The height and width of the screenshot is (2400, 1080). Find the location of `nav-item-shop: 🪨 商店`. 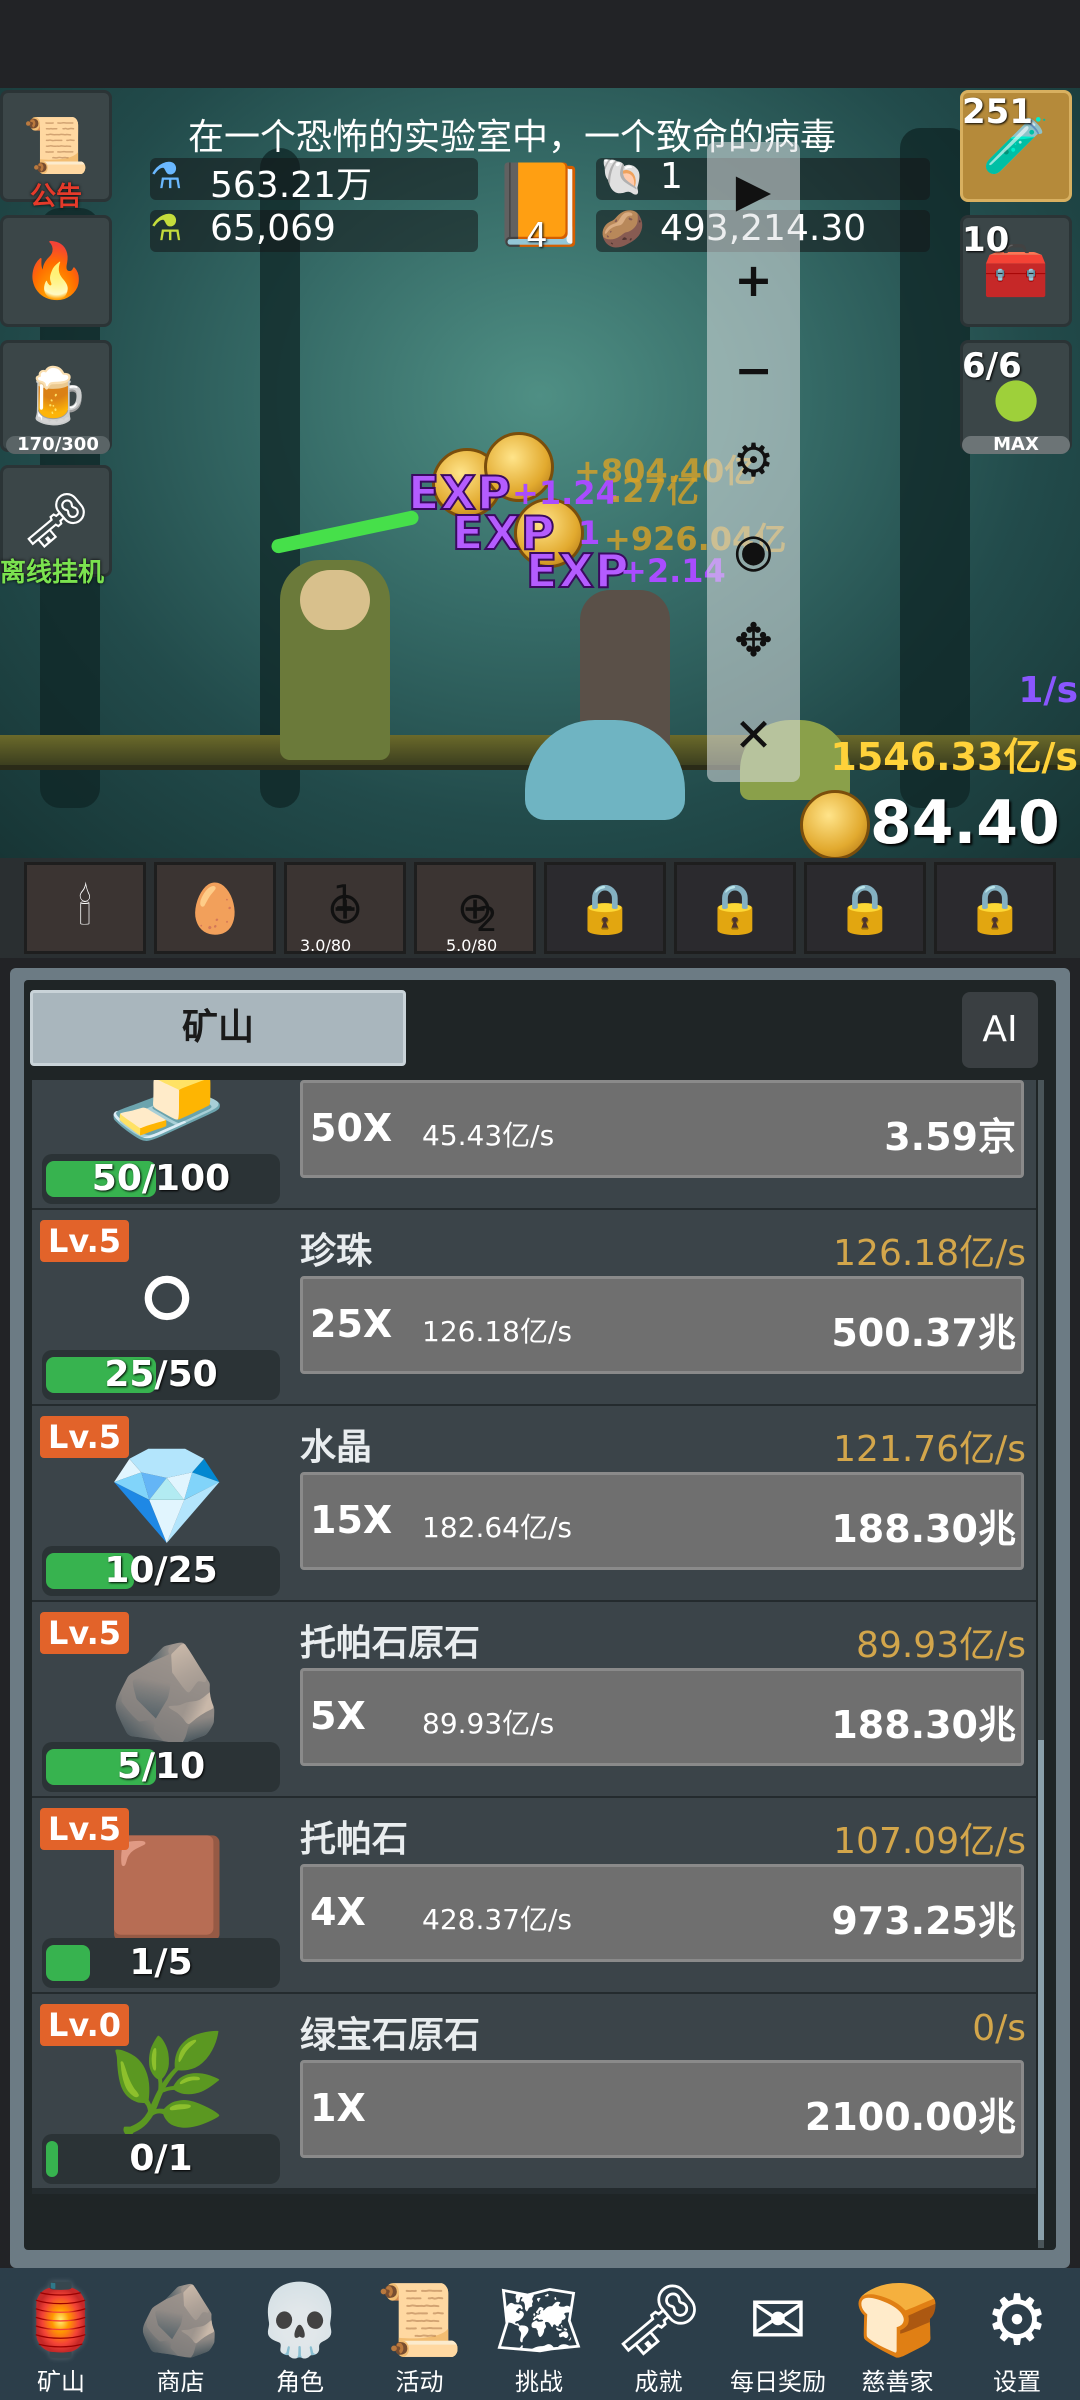

nav-item-shop: 🪨 商店 is located at coordinates (181, 2336).